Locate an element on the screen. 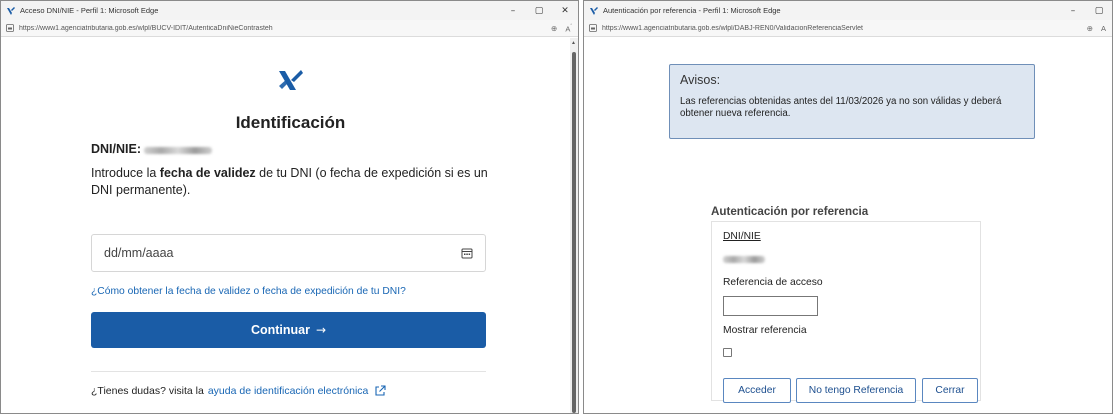 This screenshot has height=414, width=1113. arrow-right-icon: → is located at coordinates (321, 330).